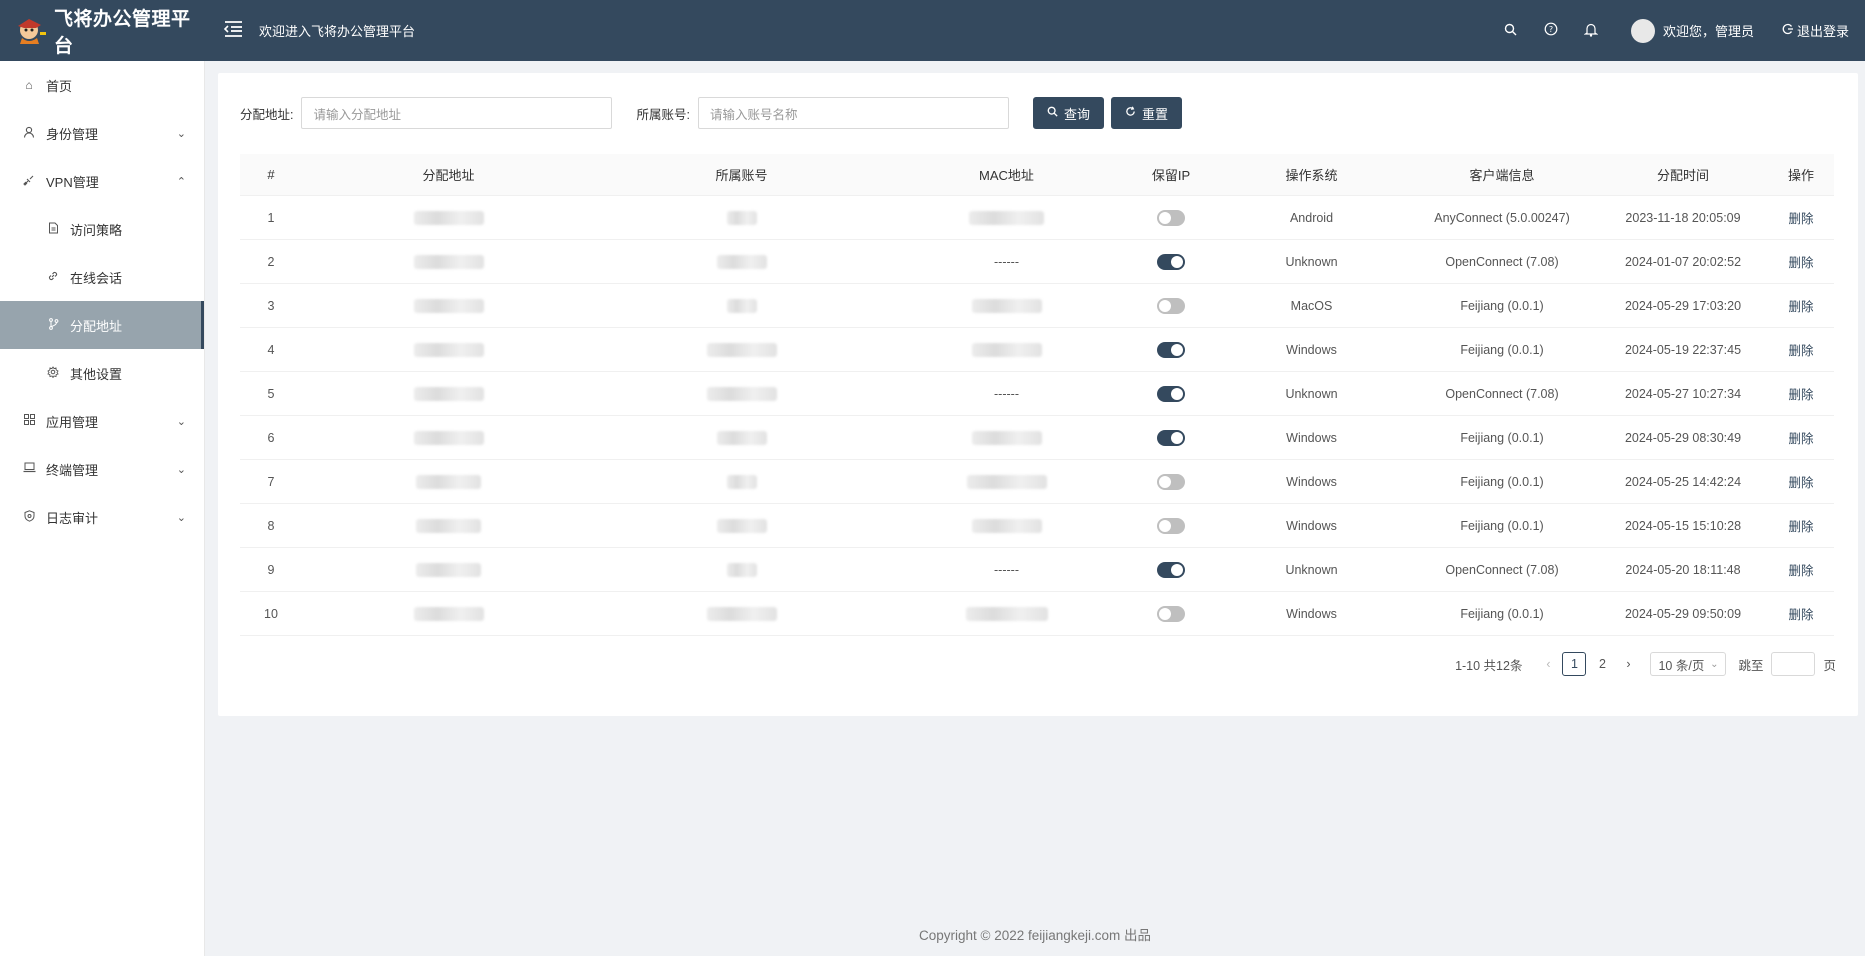  I want to click on page-1-button: 1, so click(1574, 664).